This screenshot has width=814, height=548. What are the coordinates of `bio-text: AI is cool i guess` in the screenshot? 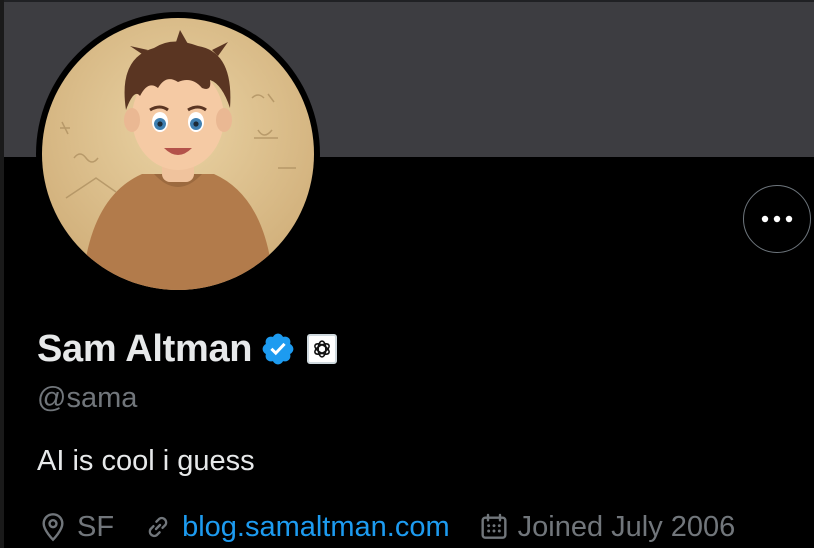 It's located at (146, 461).